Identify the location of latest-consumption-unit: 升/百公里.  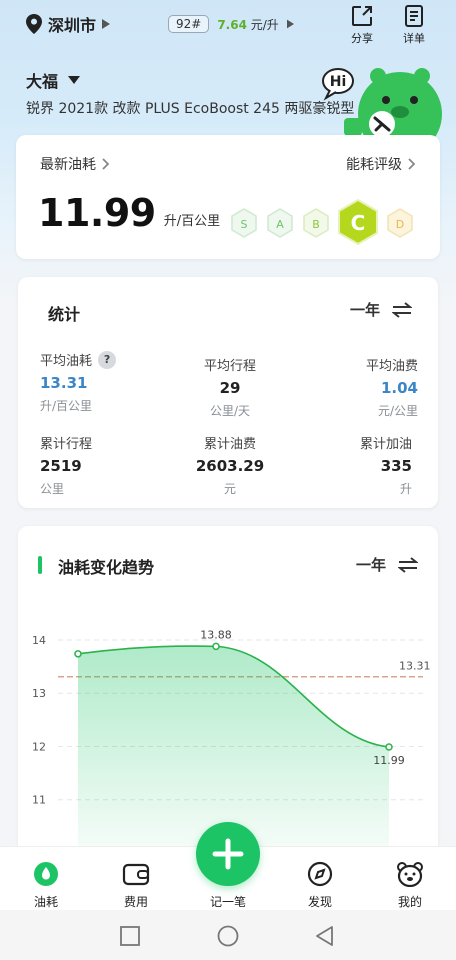
(192, 221).